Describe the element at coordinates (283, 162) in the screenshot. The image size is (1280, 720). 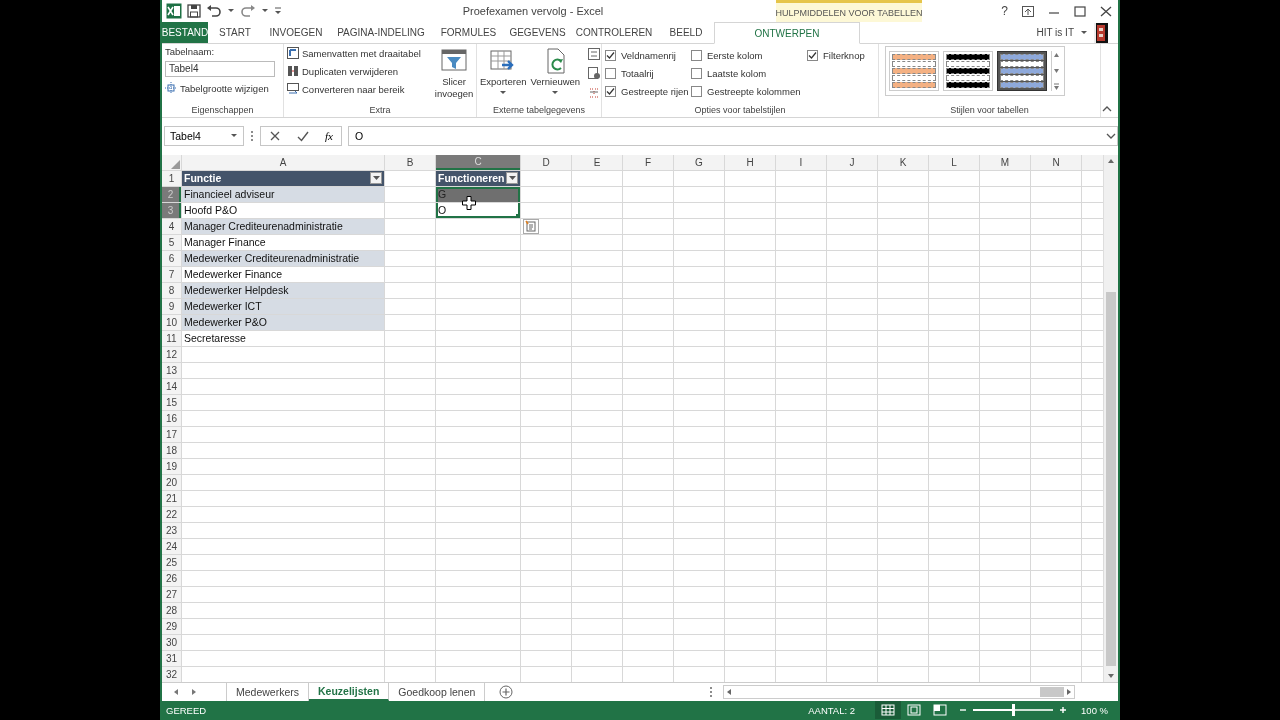
I see `column-header: A` at that location.